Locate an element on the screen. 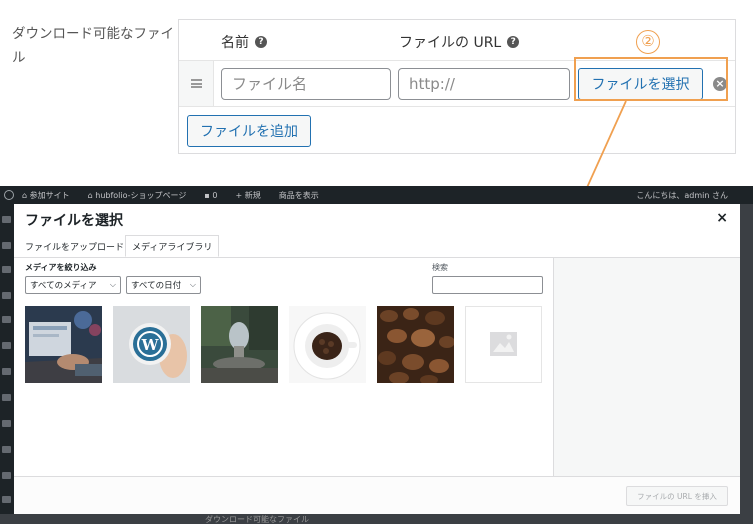 The height and width of the screenshot is (525, 753). admin-bar-new: + 新規 is located at coordinates (252, 195).